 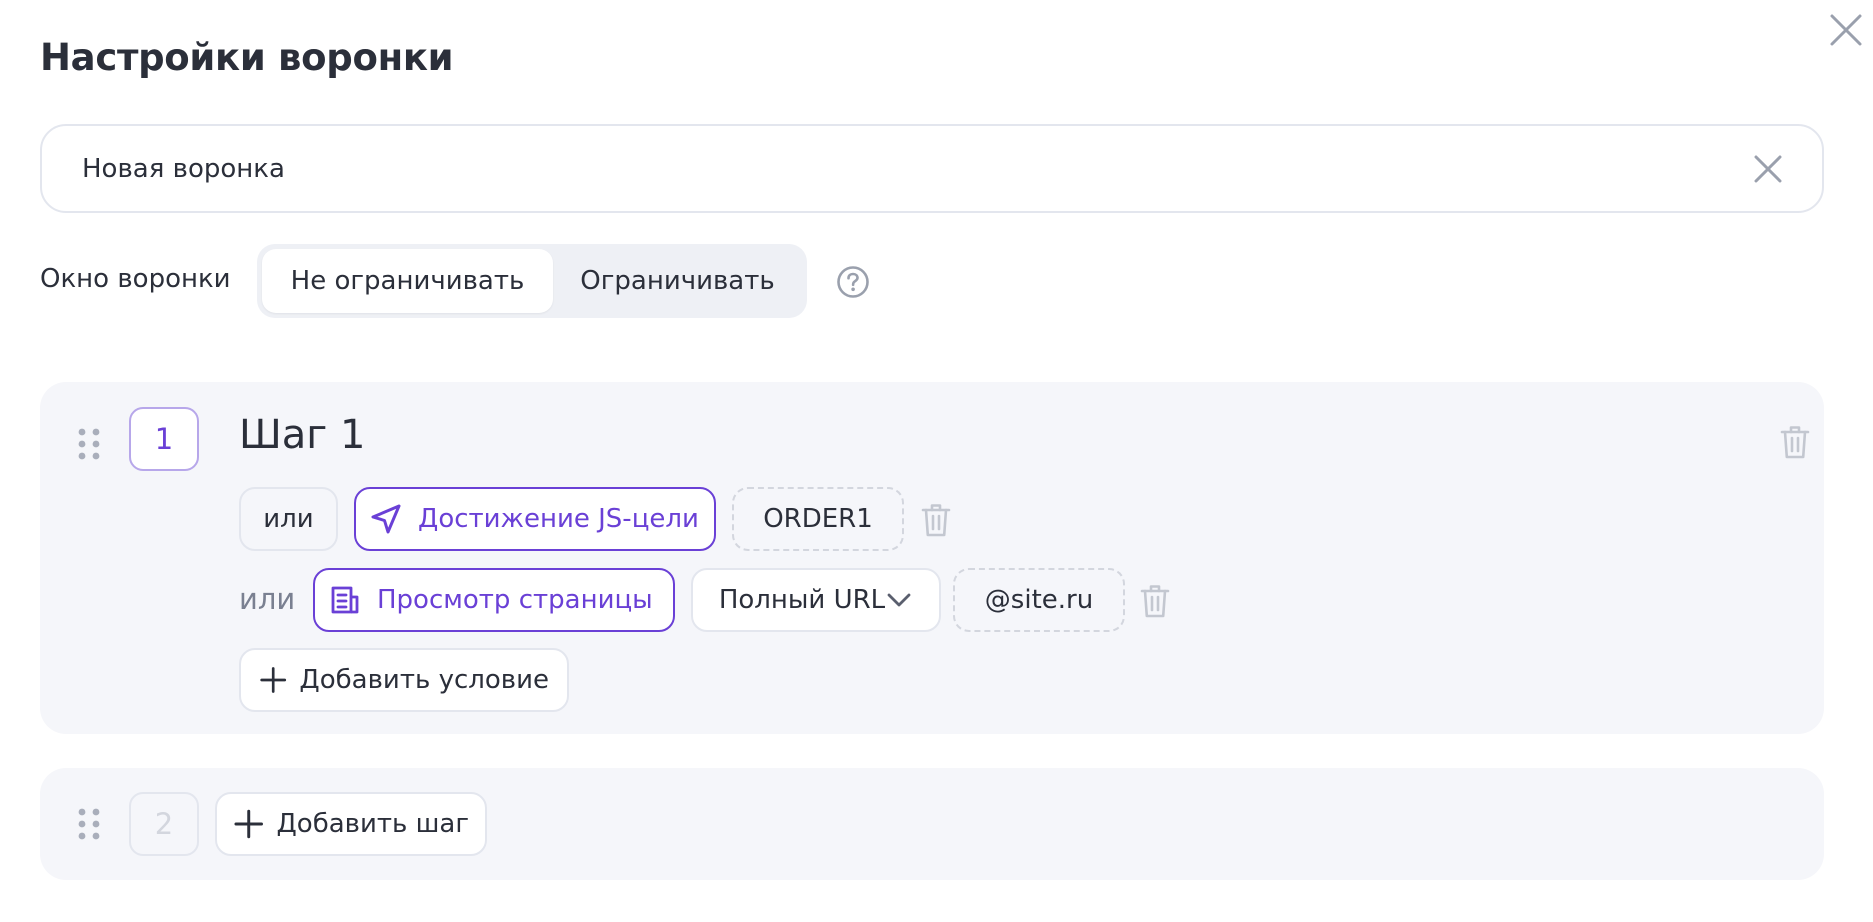 I want to click on condition-type-label: Просмотр страницы, so click(x=515, y=600).